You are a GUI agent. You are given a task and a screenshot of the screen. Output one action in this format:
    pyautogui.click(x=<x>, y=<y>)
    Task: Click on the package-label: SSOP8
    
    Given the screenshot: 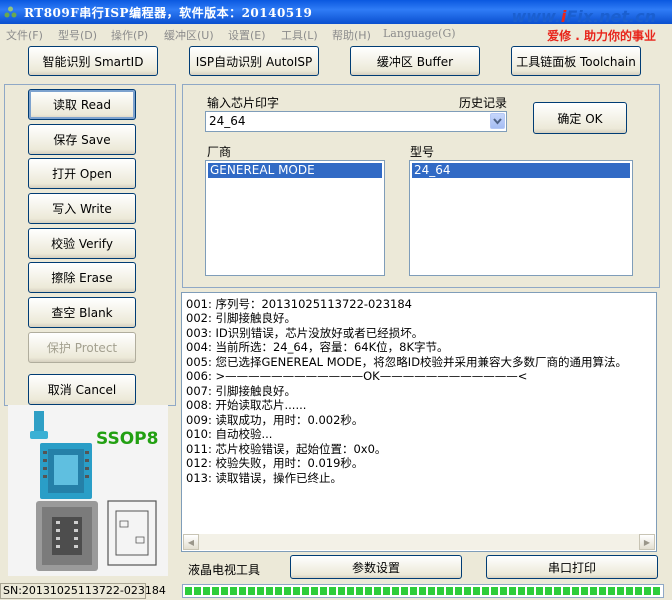 What is the action you would take?
    pyautogui.click(x=127, y=439)
    